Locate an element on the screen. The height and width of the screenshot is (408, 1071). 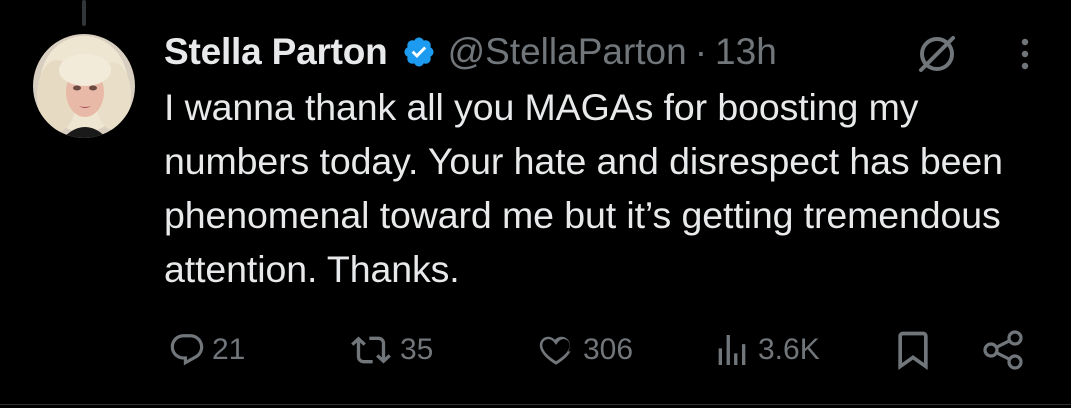
reply-button: 21 is located at coordinates (206, 350).